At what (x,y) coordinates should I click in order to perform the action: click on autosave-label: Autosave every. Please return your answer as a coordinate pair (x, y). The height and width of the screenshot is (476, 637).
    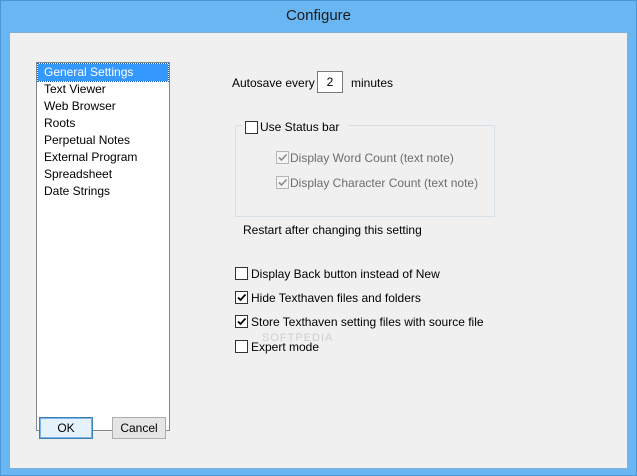
    Looking at the image, I should click on (273, 83).